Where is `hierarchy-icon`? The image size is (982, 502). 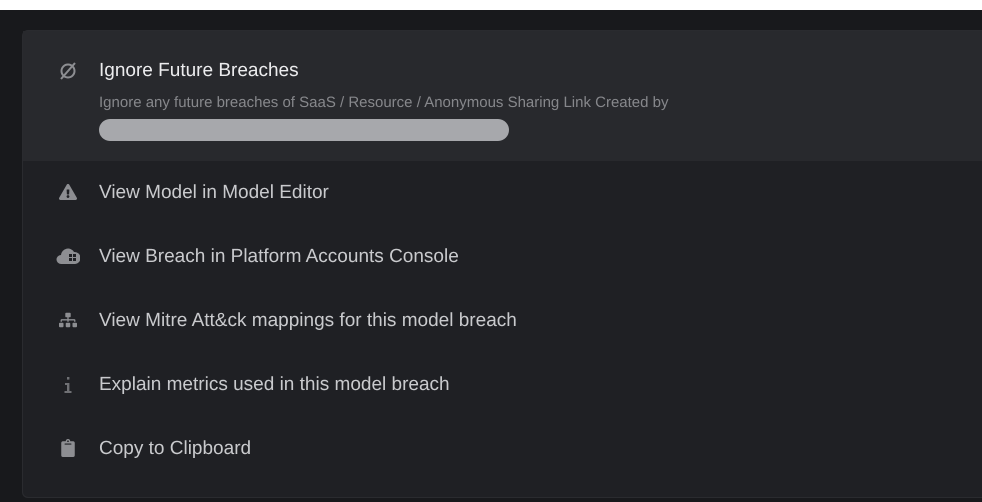
hierarchy-icon is located at coordinates (68, 320).